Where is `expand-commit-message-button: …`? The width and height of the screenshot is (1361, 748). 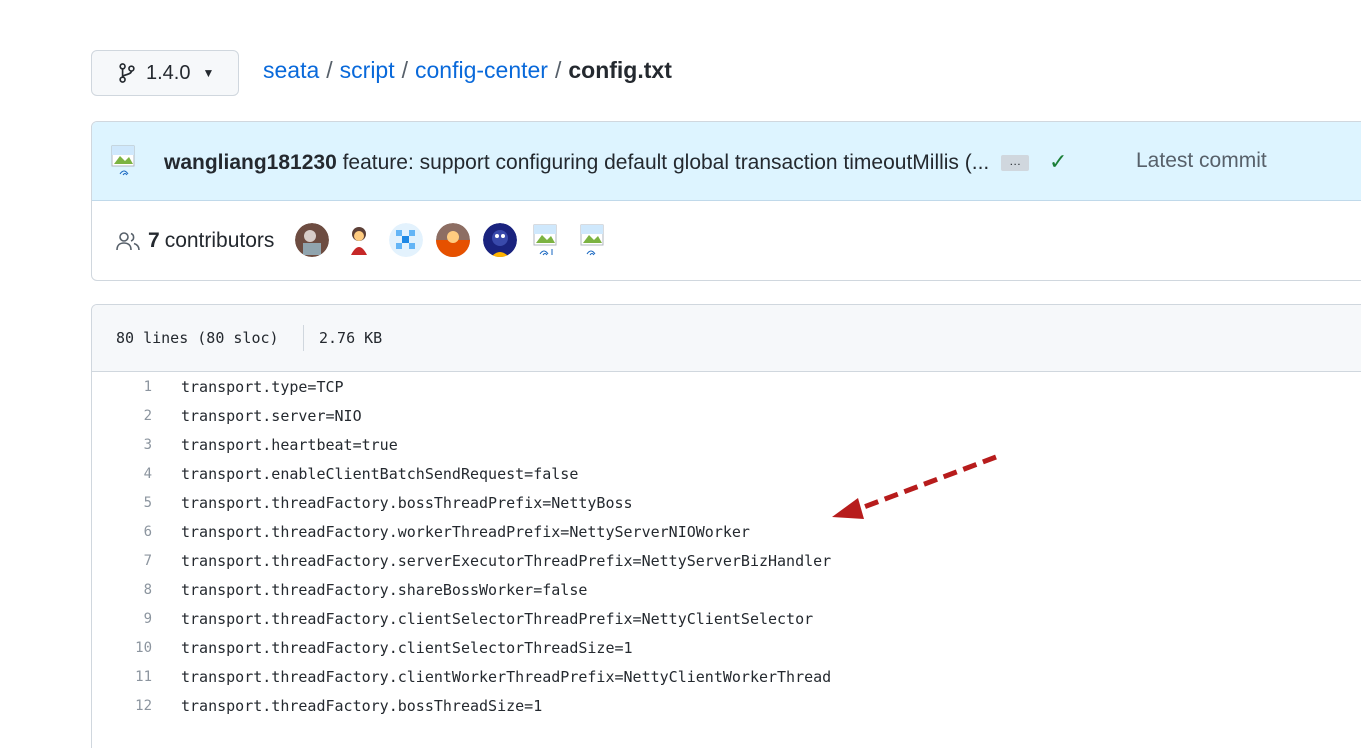
expand-commit-message-button: … is located at coordinates (1015, 163).